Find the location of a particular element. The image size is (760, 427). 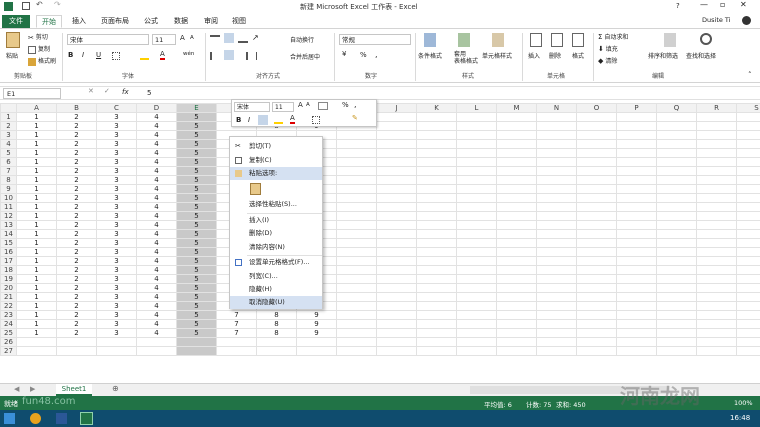

menu-item-delete: 删除(D) is located at coordinates (276, 233).